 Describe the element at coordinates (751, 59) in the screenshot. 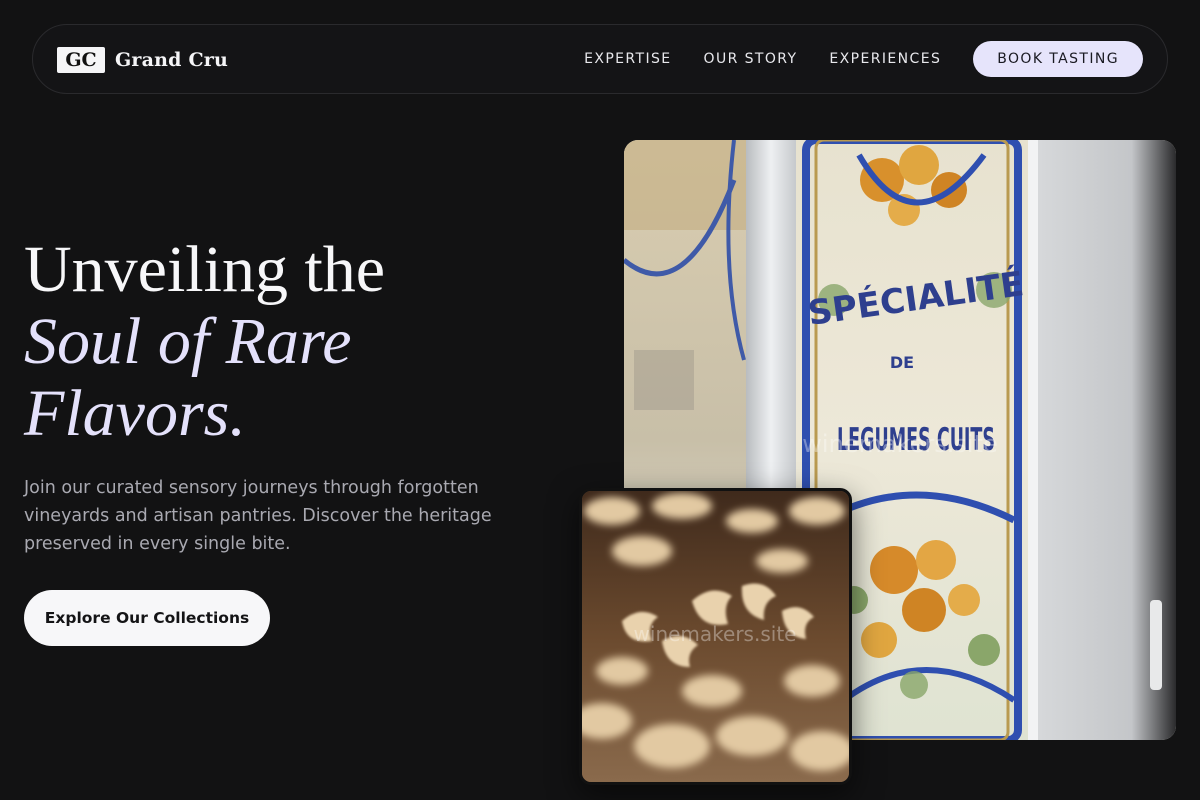

I see `nav-link-our-story: OUR STORY` at that location.